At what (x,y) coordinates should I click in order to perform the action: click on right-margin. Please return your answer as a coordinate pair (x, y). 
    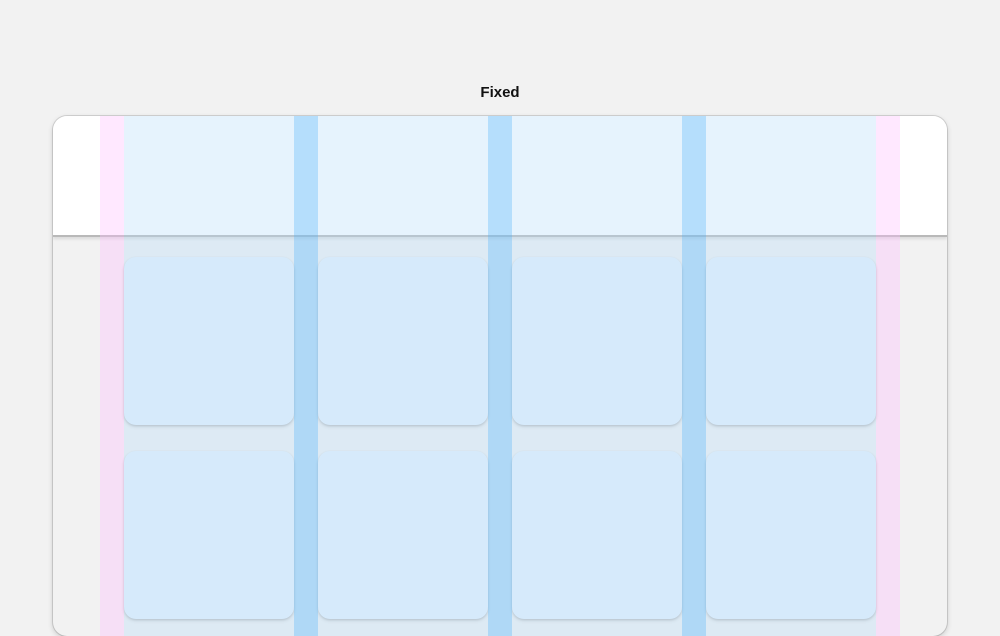
    Looking at the image, I should click on (888, 376).